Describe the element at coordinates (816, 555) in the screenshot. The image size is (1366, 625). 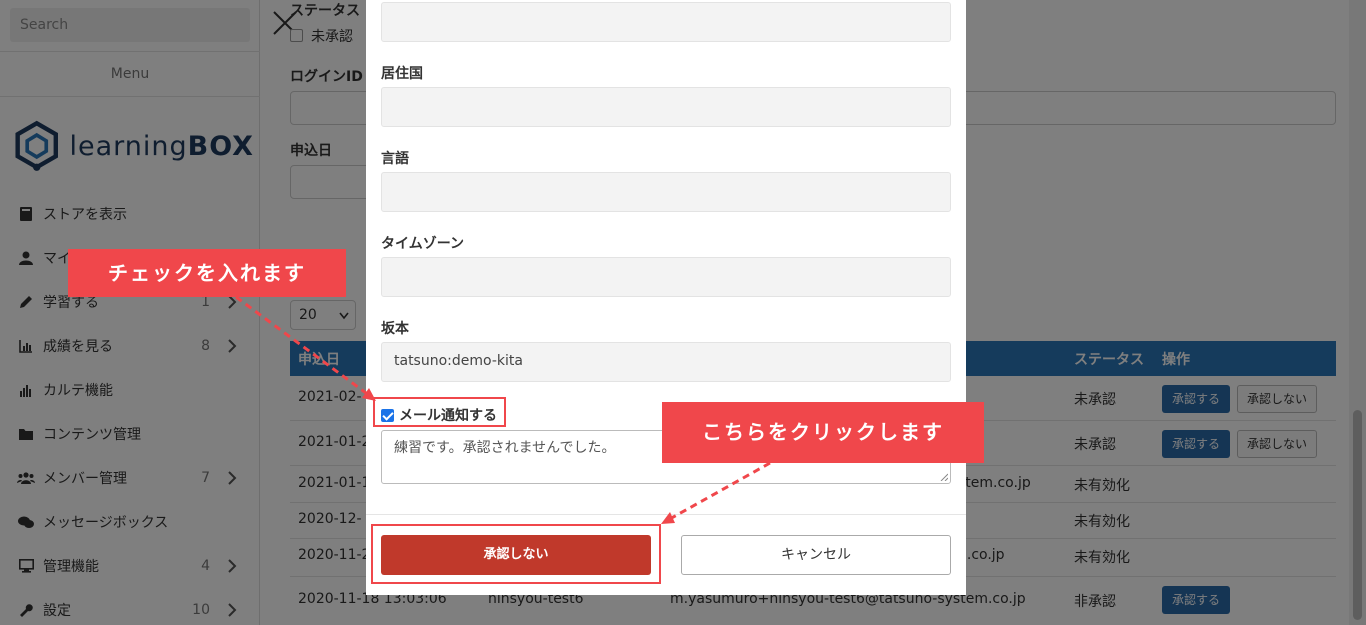
I see `cancel-button: キャンセル` at that location.